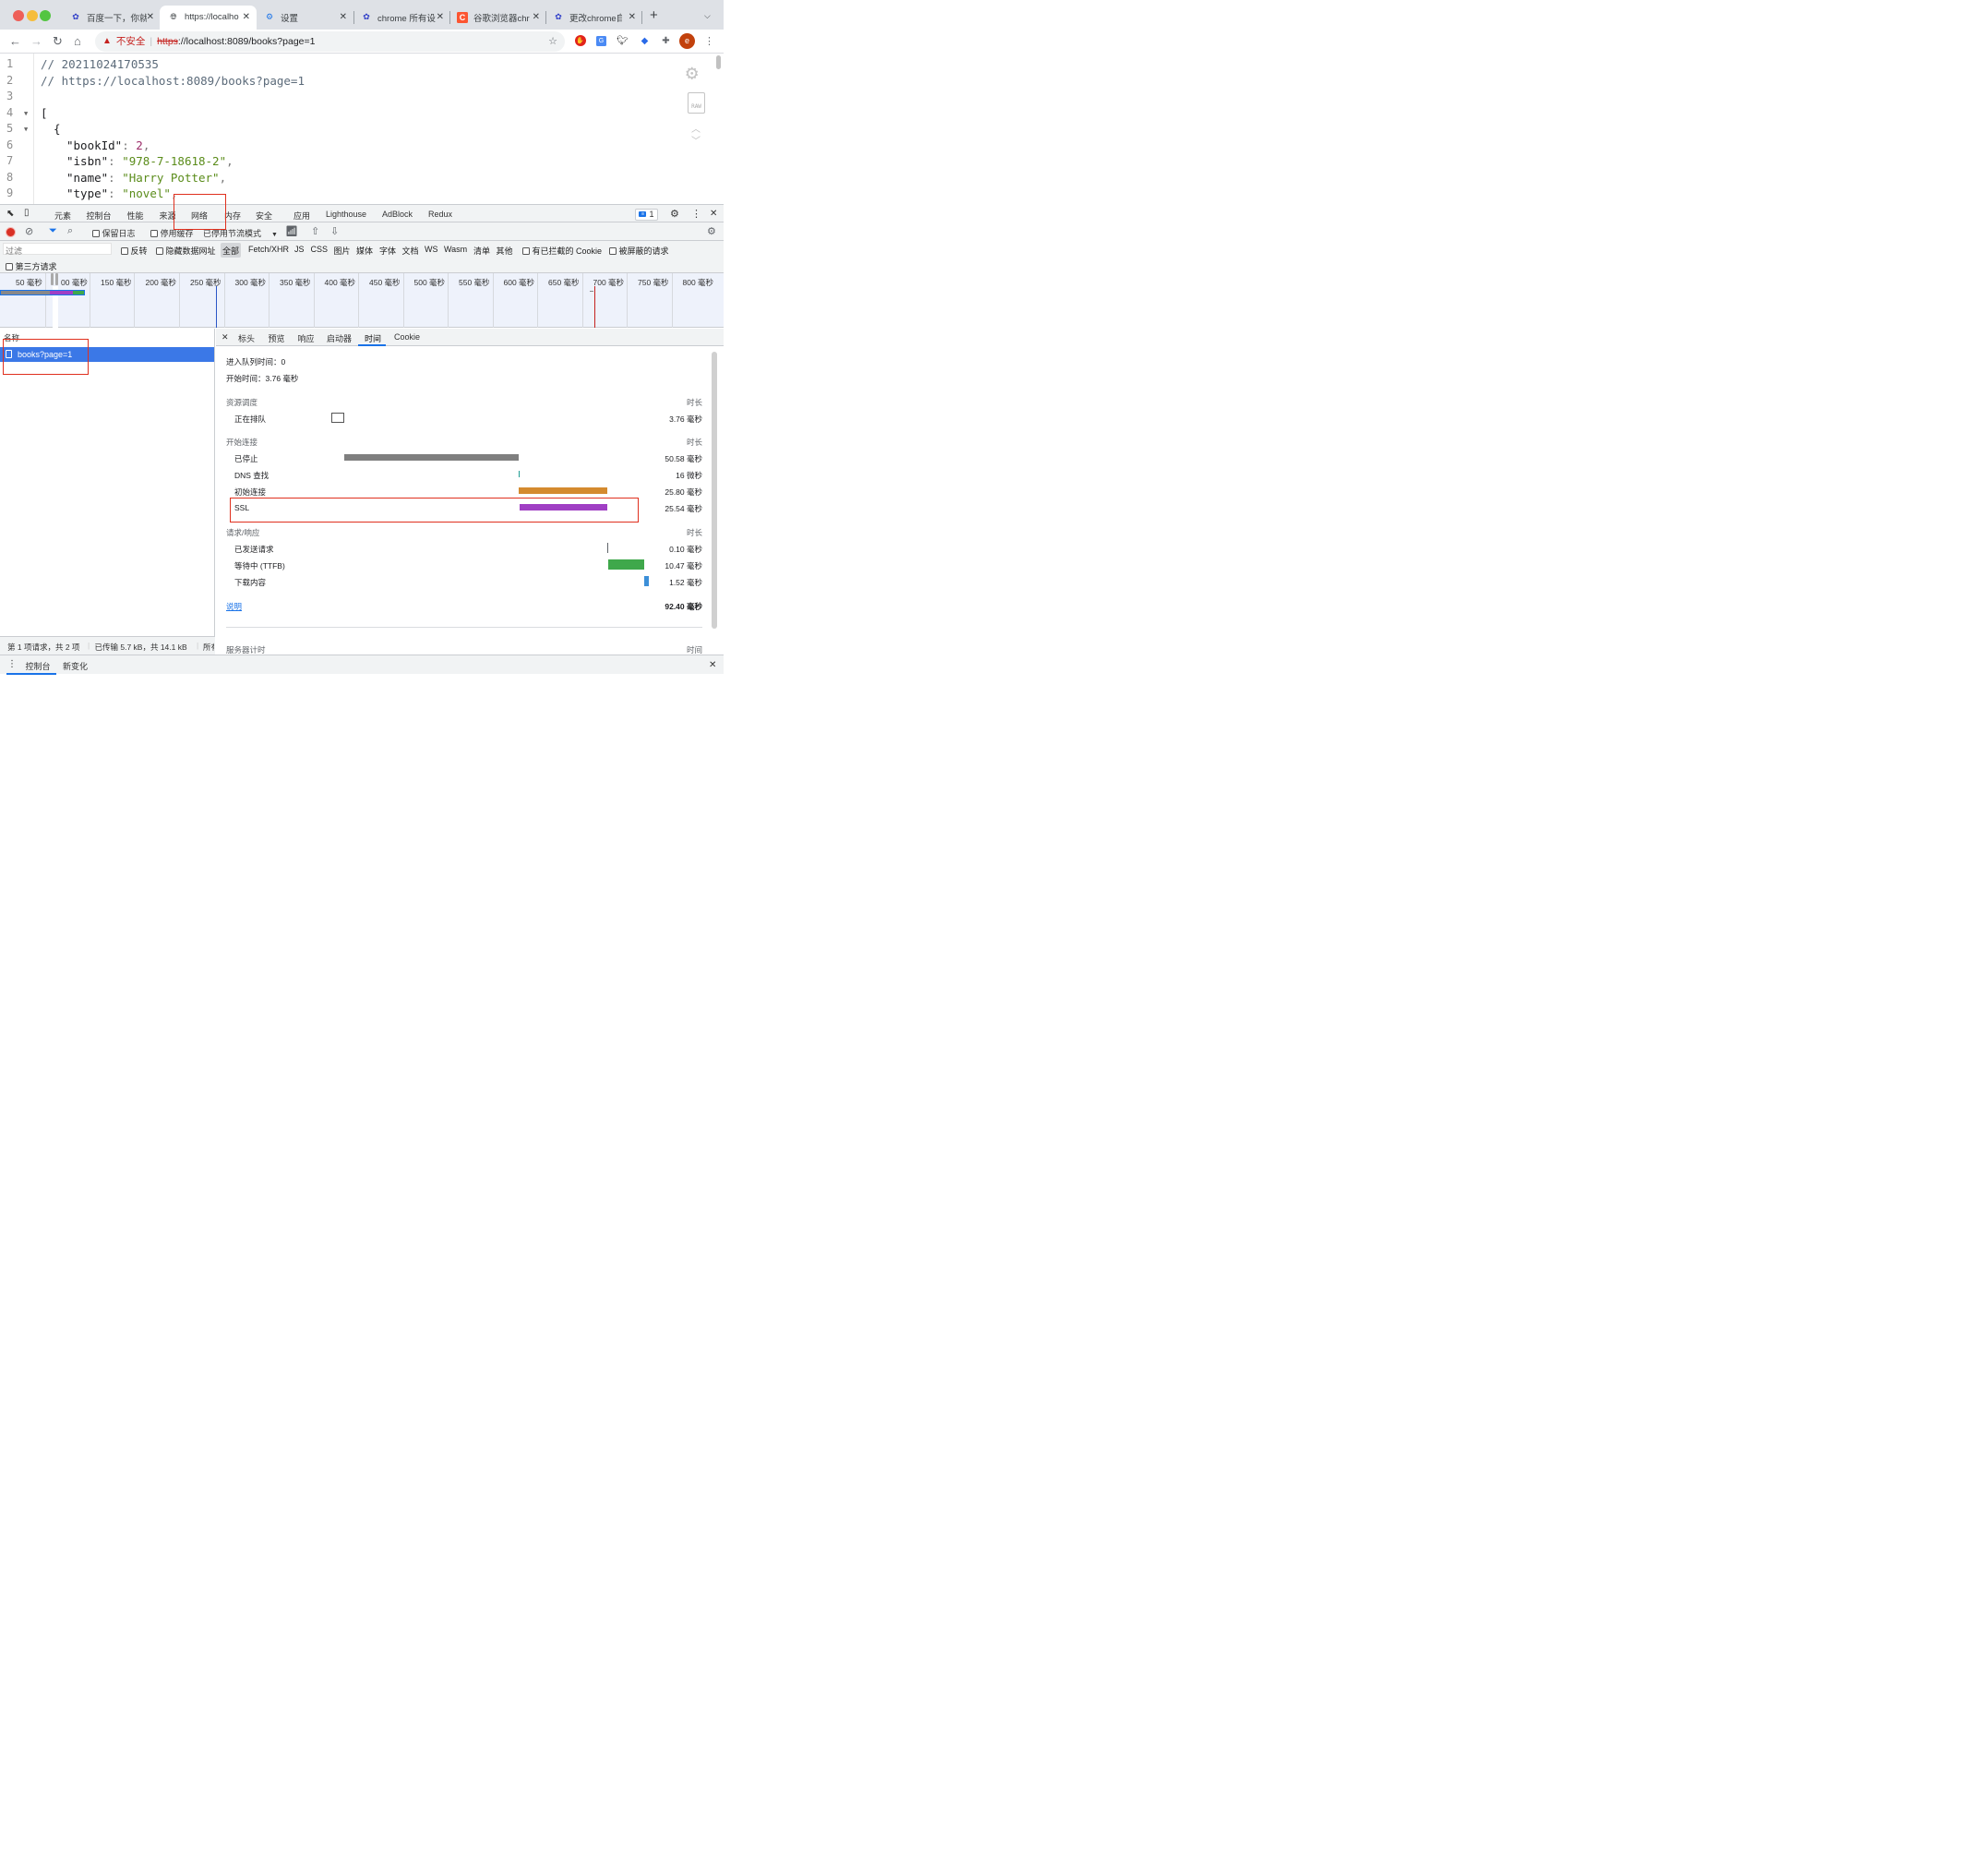  Describe the element at coordinates (36, 41) in the screenshot. I see `forward-arrow-icon: →` at that location.